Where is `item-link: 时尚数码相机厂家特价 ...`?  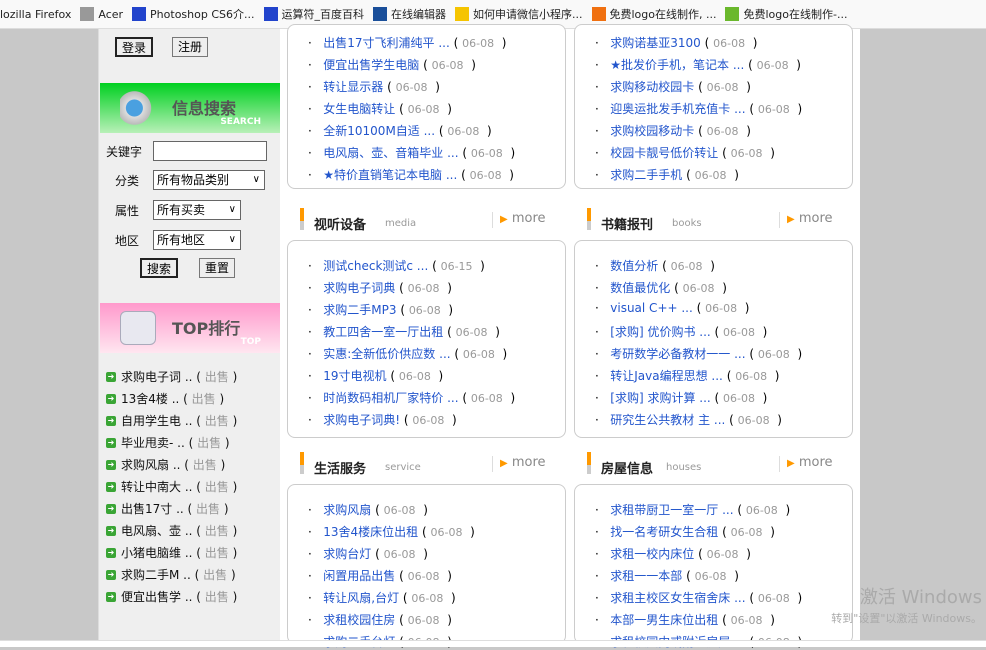
item-link: 时尚数码相机厂家特价 ... is located at coordinates (390, 398).